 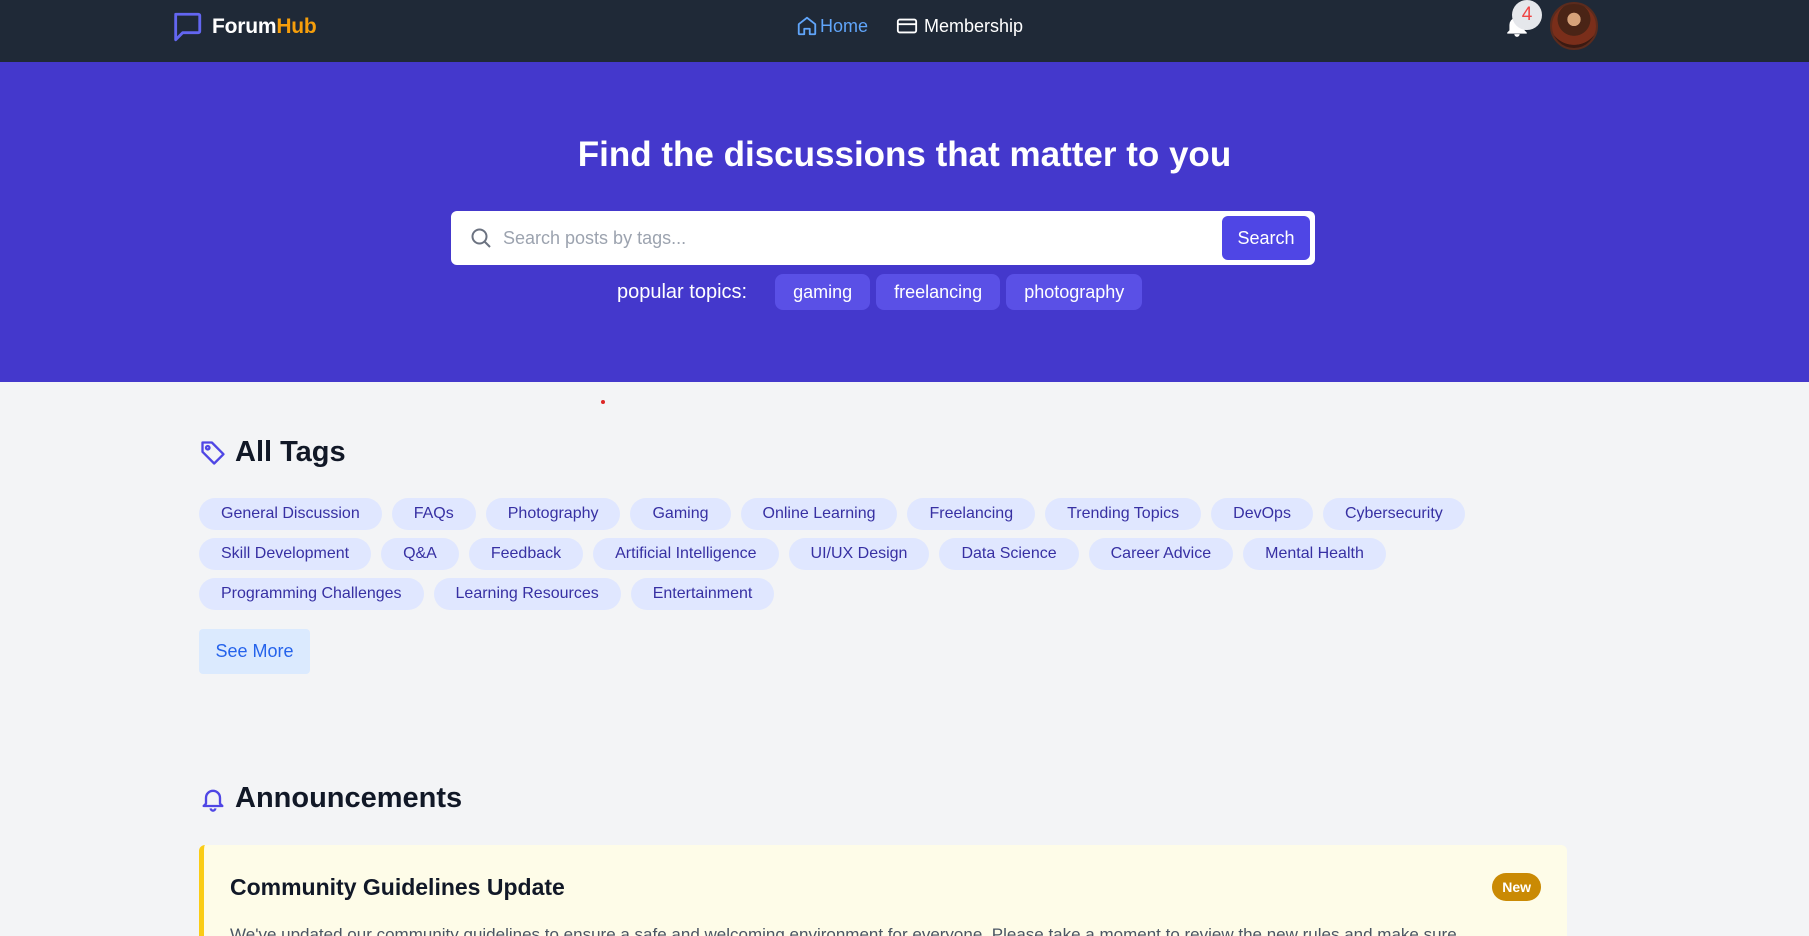 I want to click on nav-home-link: Home, so click(x=832, y=26).